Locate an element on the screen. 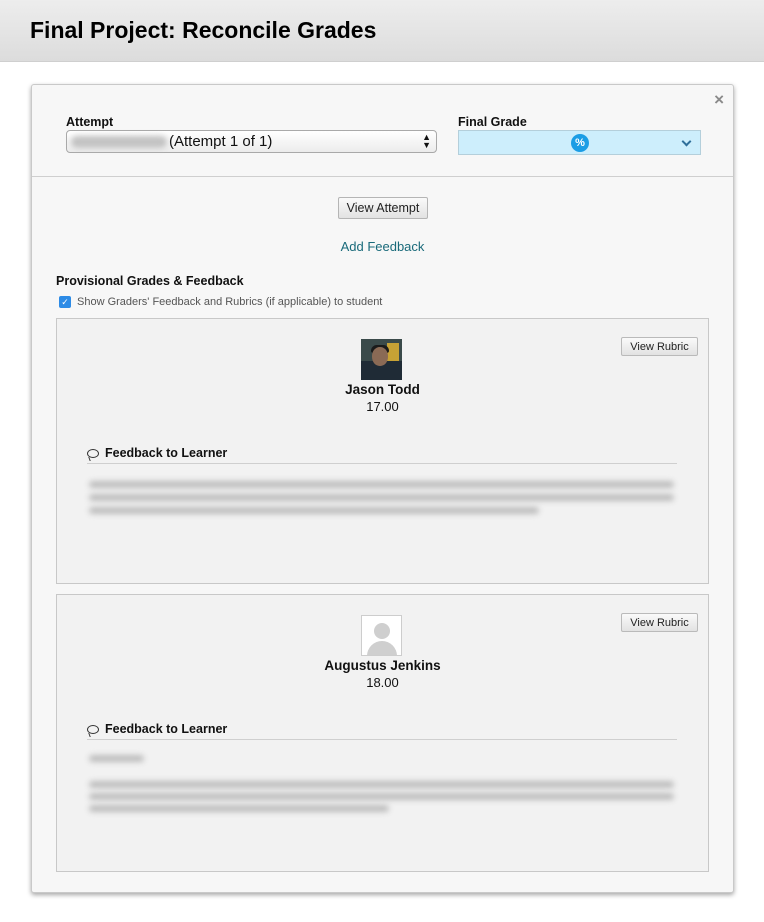  add-feedback-label: Add Feedback is located at coordinates (383, 246).